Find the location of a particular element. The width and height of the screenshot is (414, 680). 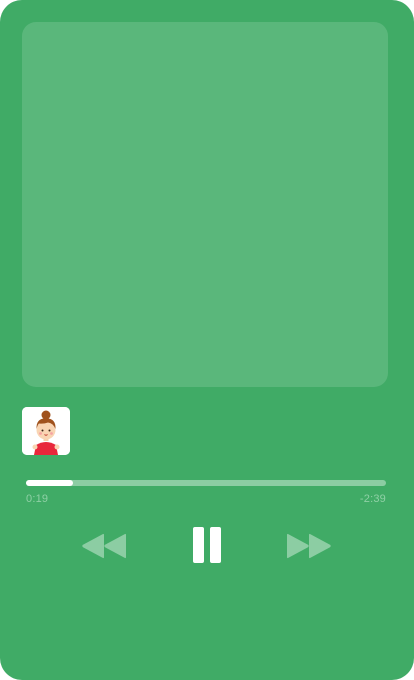

elapsed-time: 0:19 is located at coordinates (37, 499).